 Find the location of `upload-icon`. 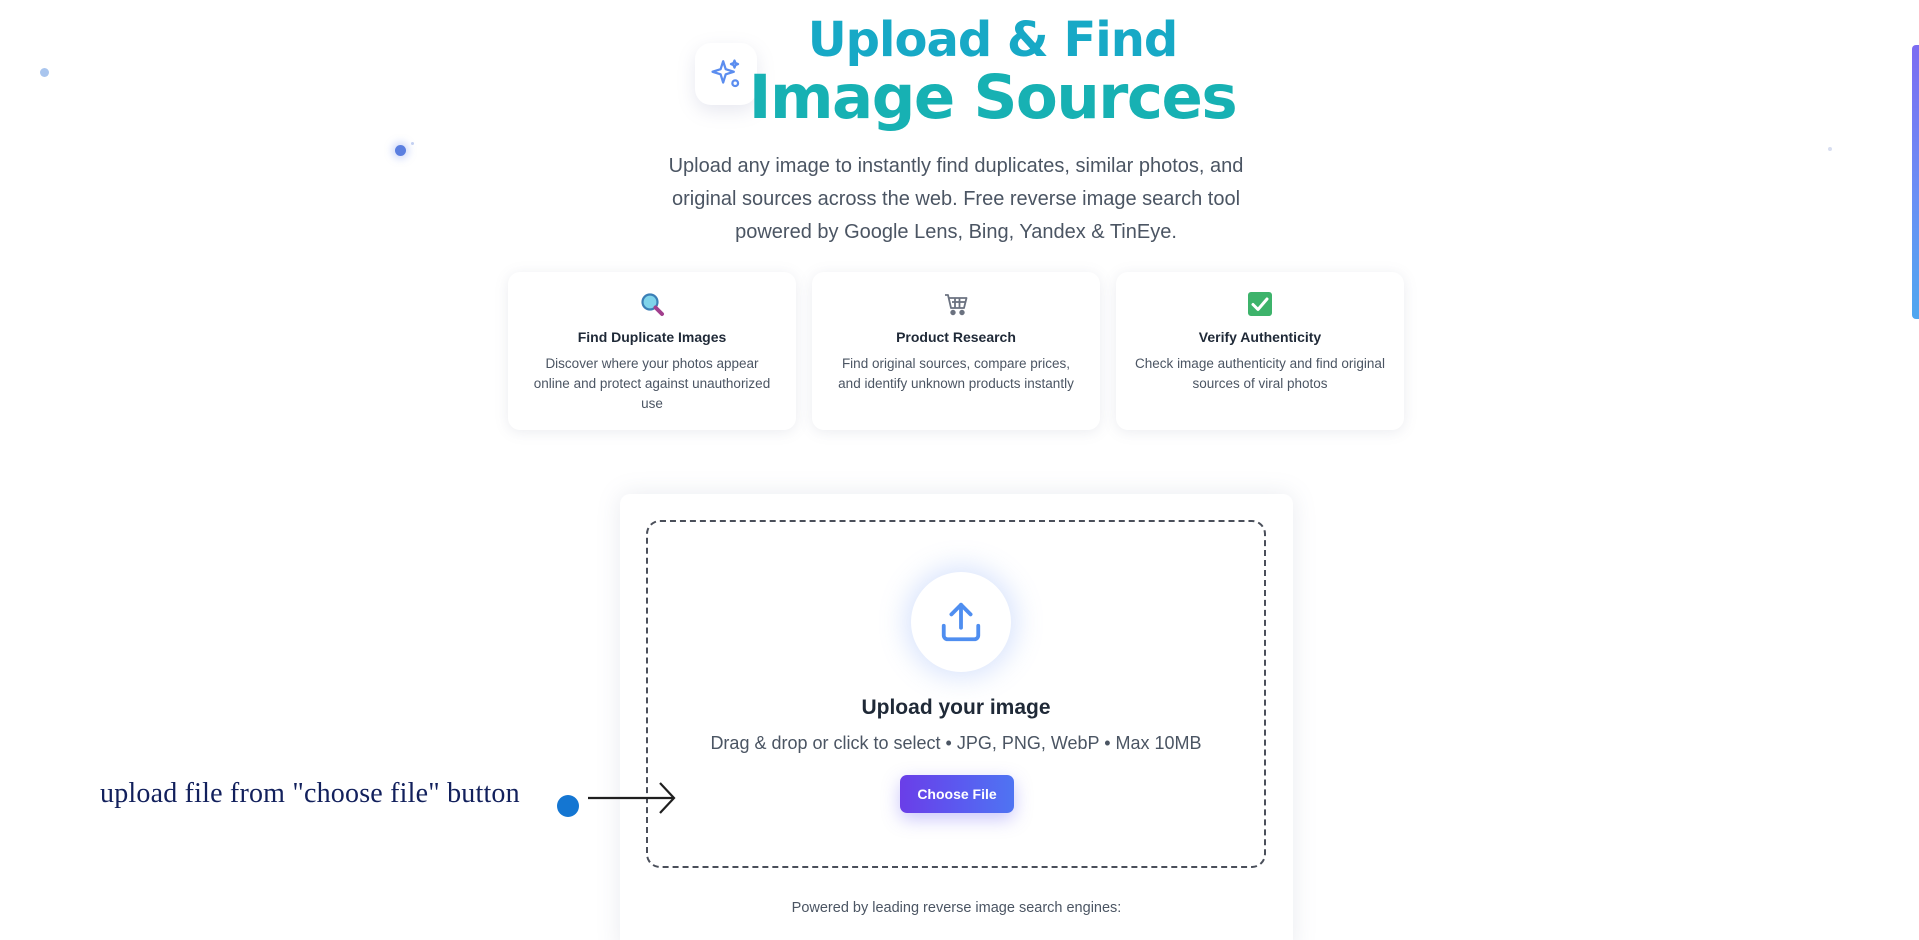

upload-icon is located at coordinates (961, 622).